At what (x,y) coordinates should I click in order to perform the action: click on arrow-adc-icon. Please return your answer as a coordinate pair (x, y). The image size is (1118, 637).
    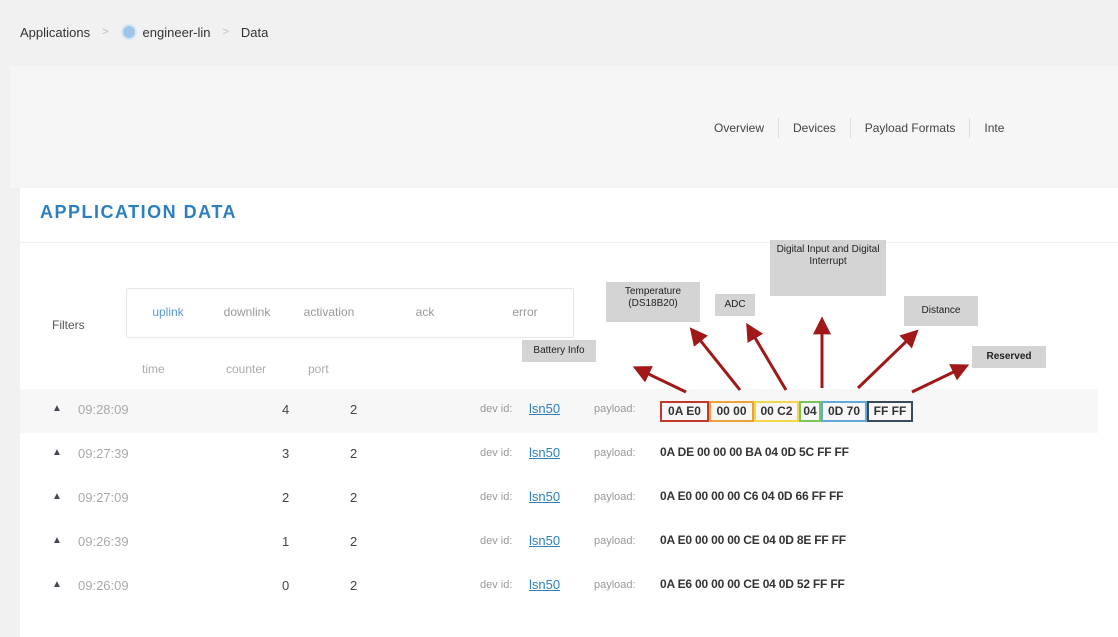
    Looking at the image, I should click on (767, 356).